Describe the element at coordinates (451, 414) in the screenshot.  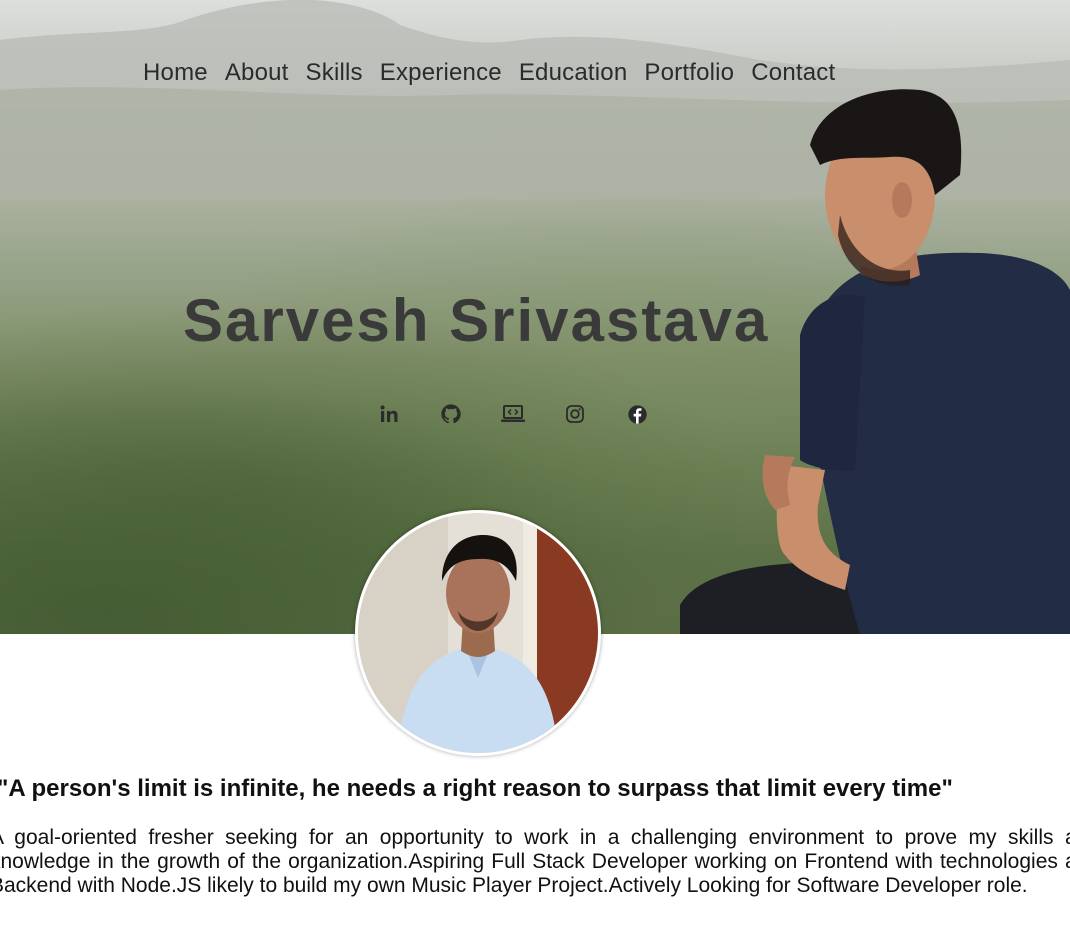
I see `github-icon` at that location.